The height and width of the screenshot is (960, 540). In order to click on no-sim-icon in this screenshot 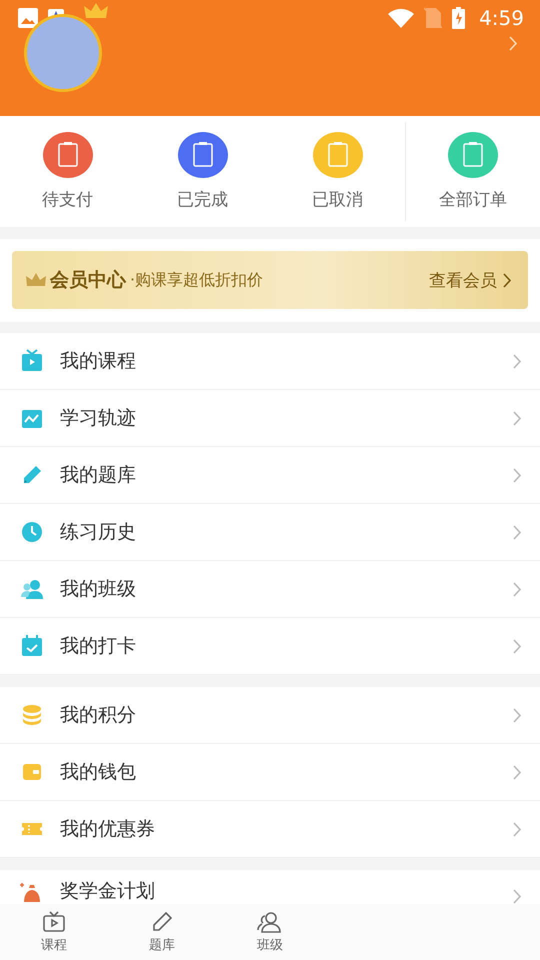, I will do `click(433, 18)`.